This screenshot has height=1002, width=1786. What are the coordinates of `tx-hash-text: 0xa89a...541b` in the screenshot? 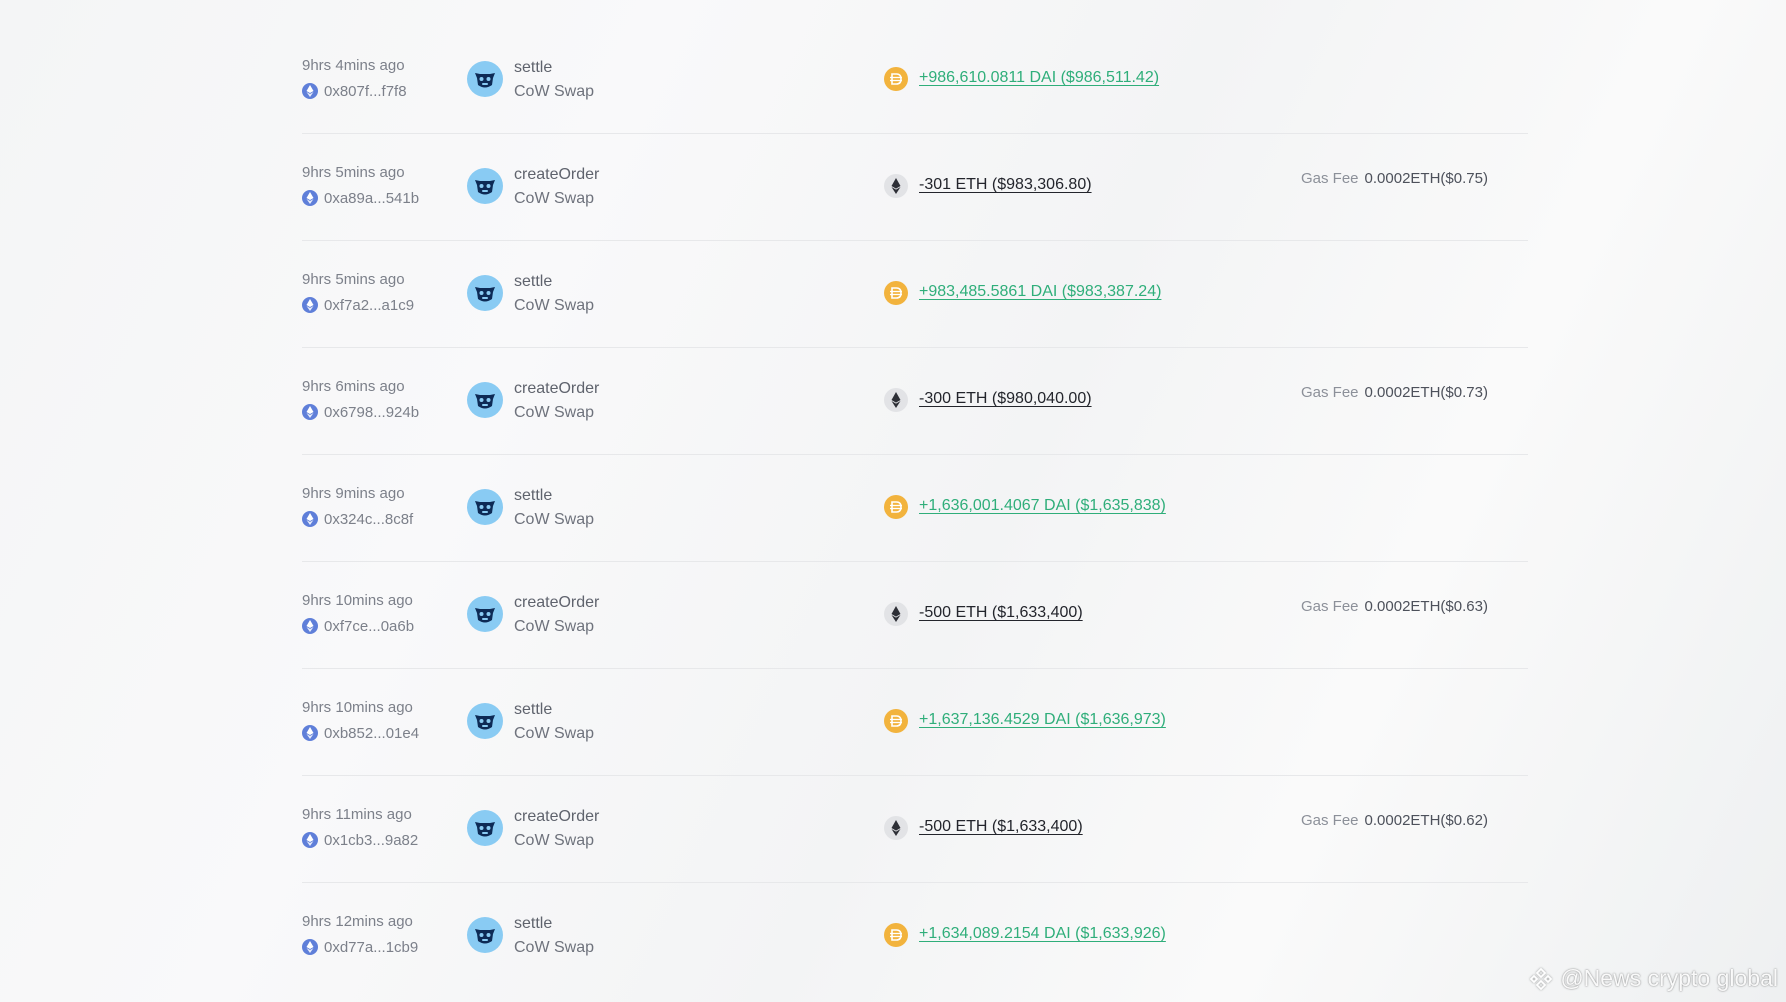 It's located at (371, 198).